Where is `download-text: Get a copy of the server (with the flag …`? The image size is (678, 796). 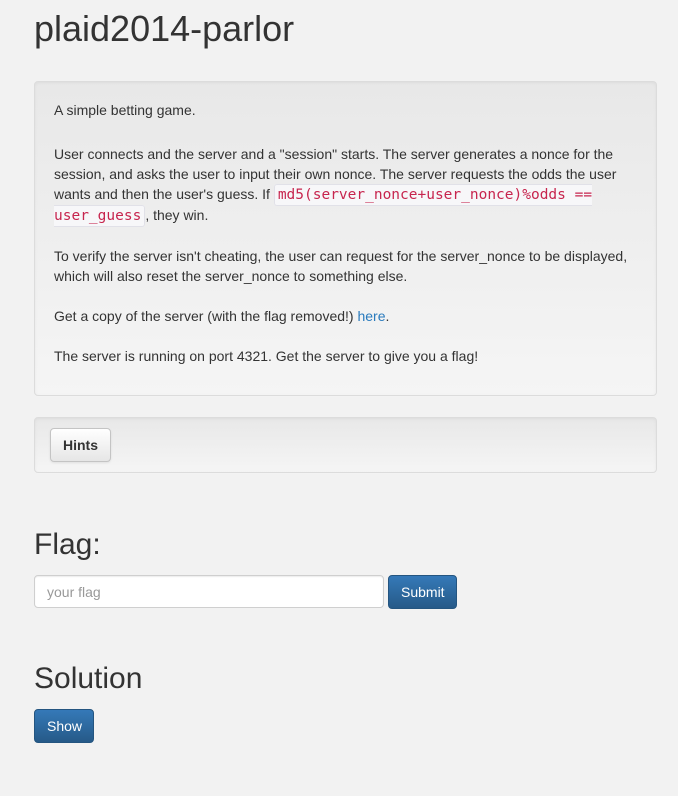
download-text: Get a copy of the server (with the flag … is located at coordinates (206, 316).